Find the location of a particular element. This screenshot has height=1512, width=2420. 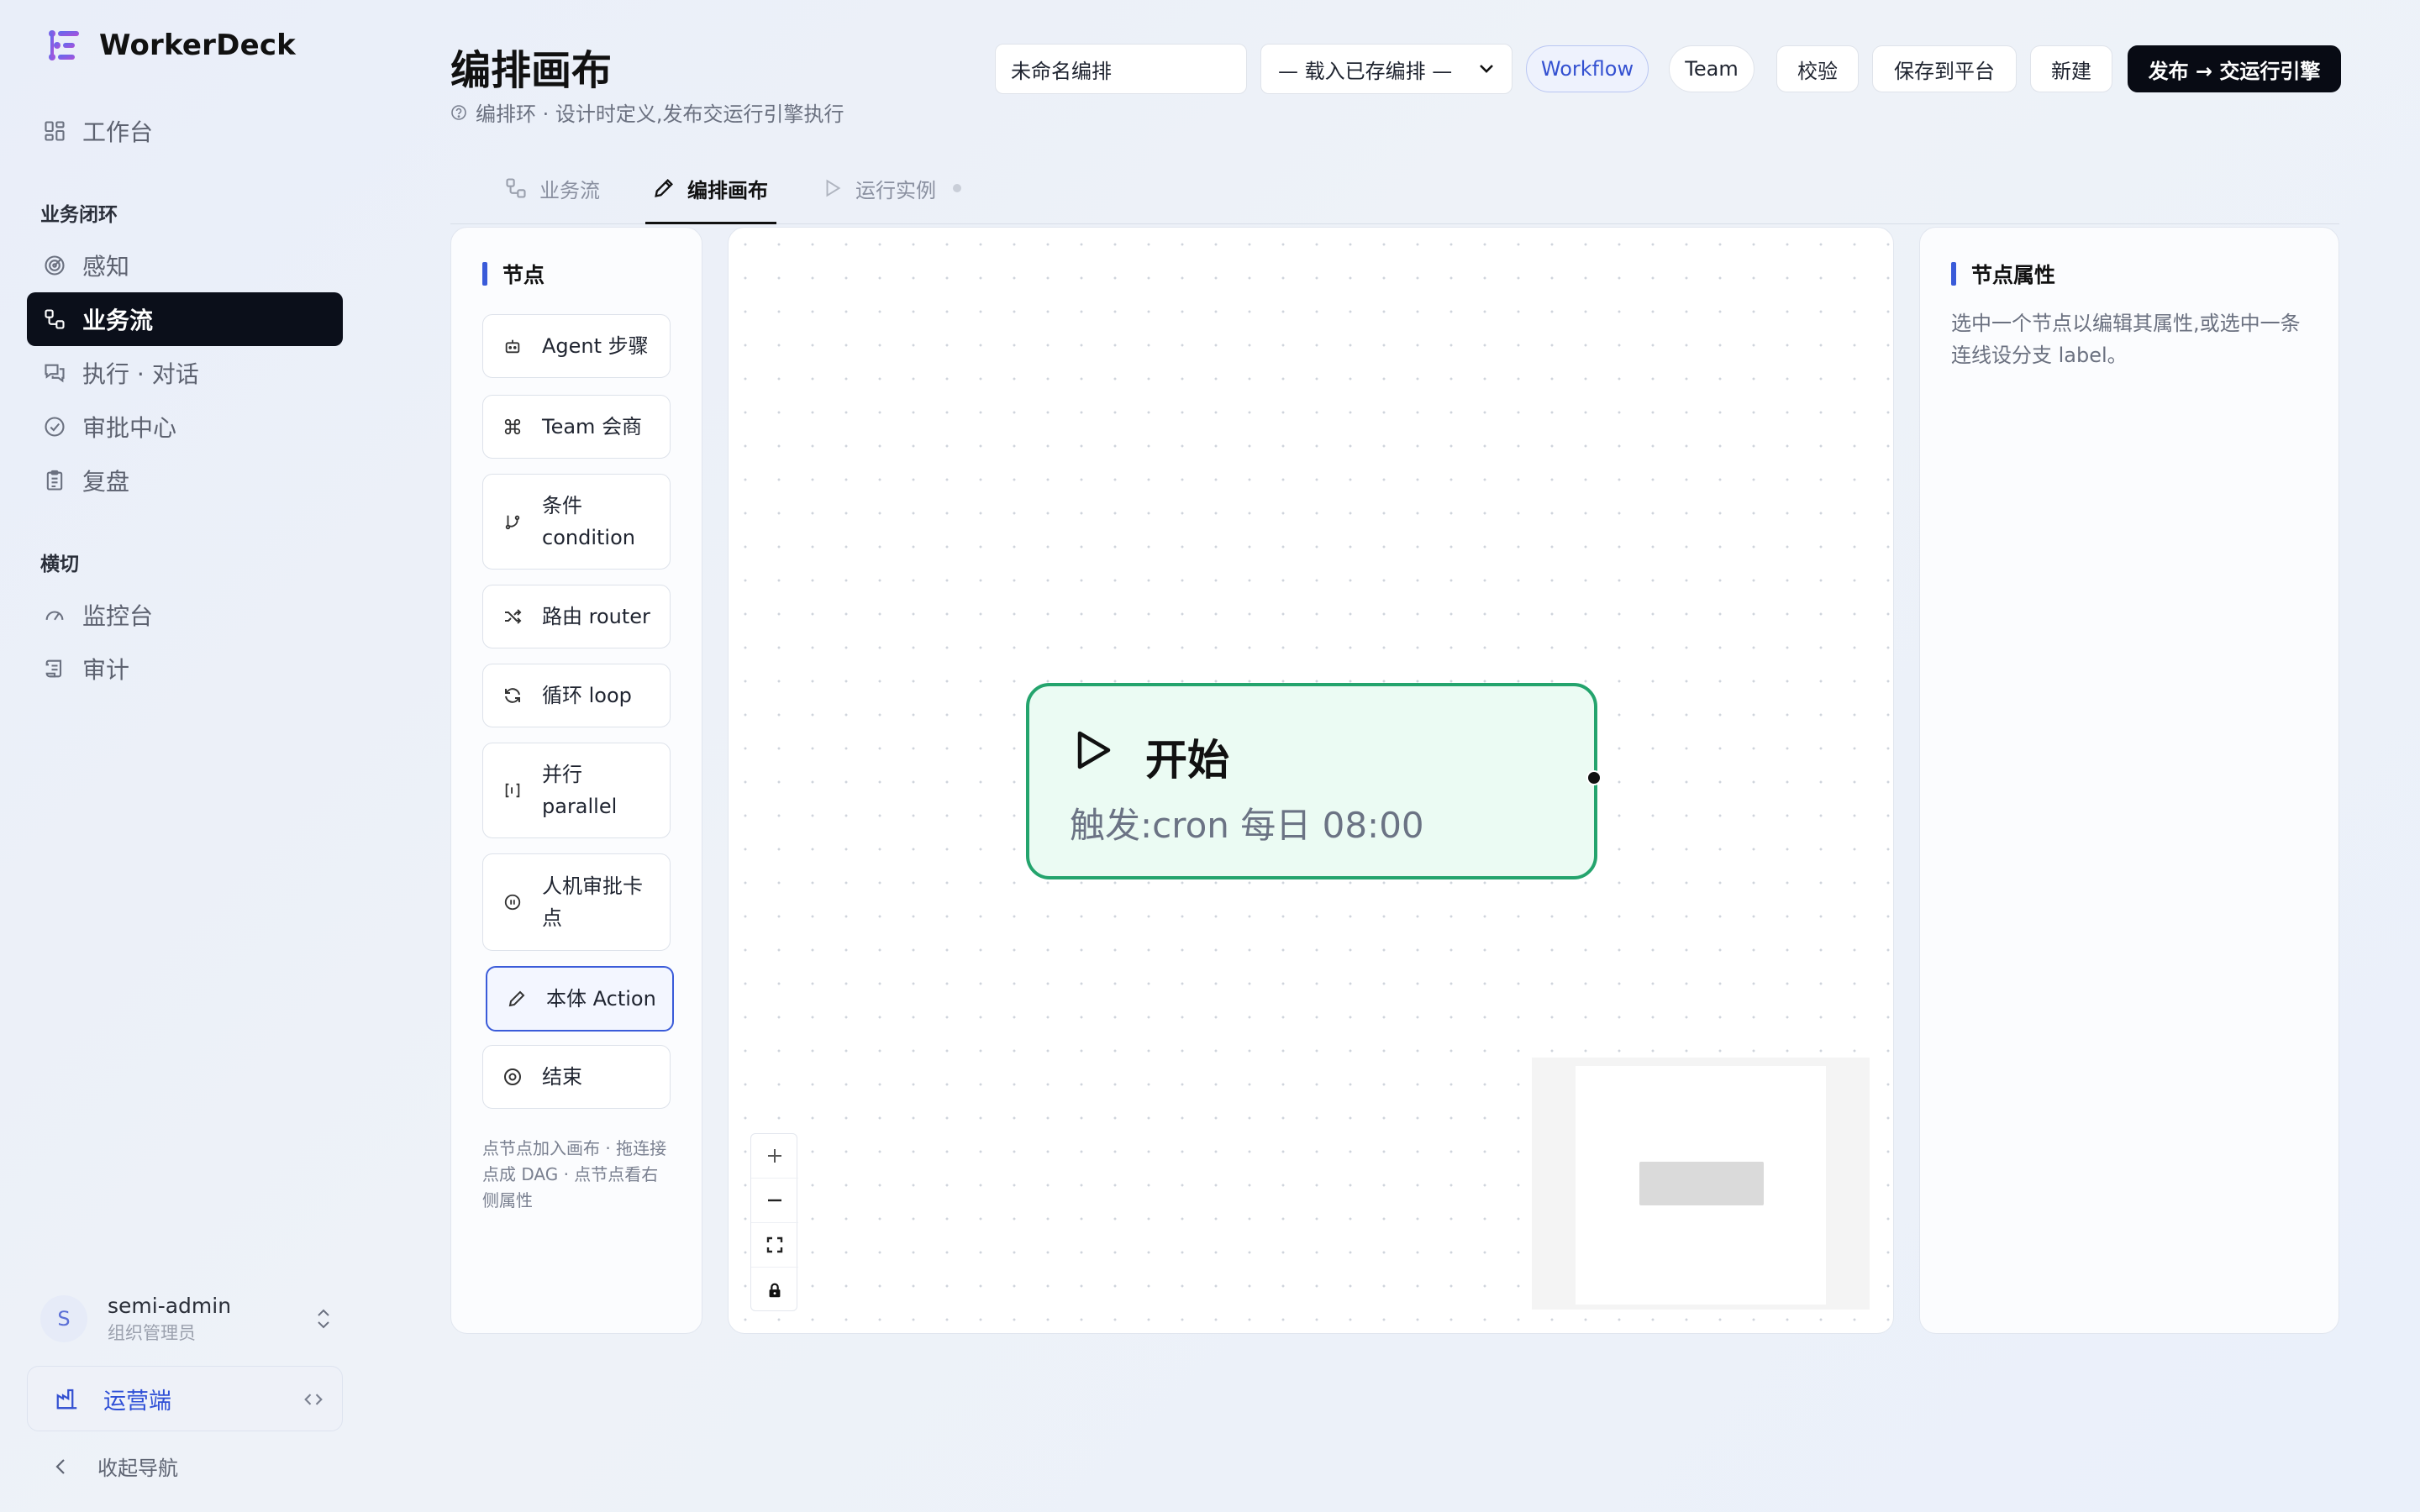

orchestration-name-input is located at coordinates (1121, 69).